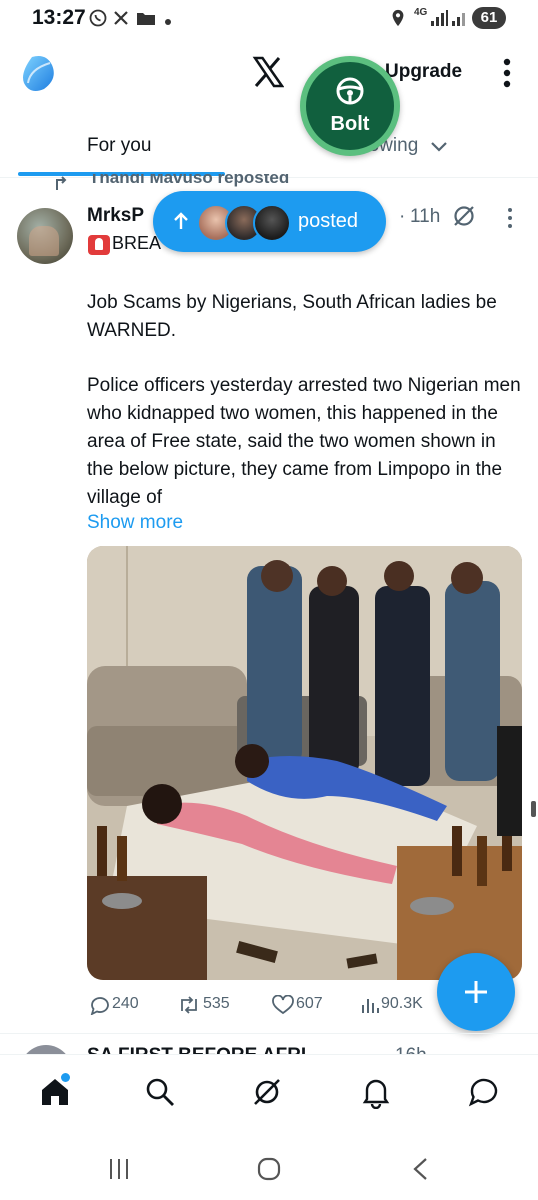 The image size is (538, 1200). What do you see at coordinates (119, 146) in the screenshot?
I see `tab-for-you: For you` at bounding box center [119, 146].